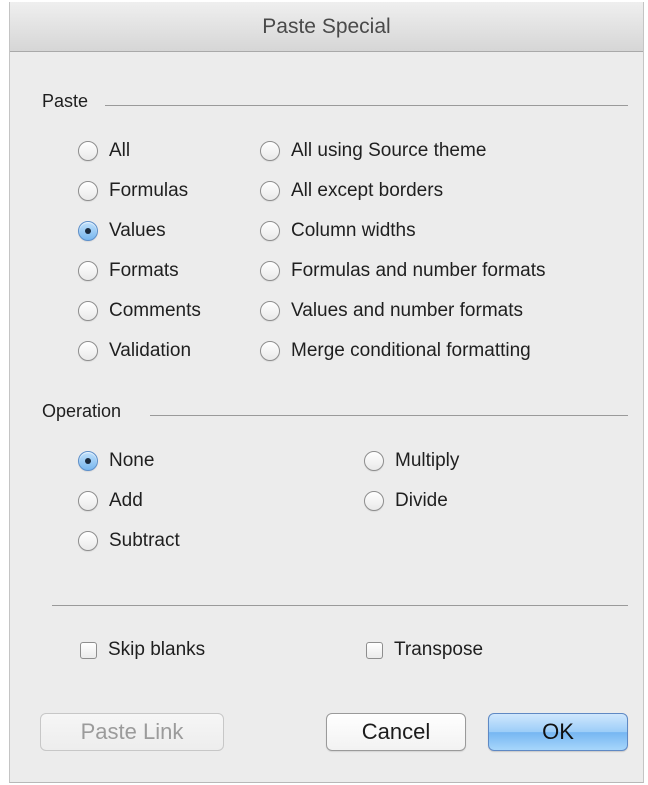  I want to click on paste-option-comments: Comments, so click(139, 311).